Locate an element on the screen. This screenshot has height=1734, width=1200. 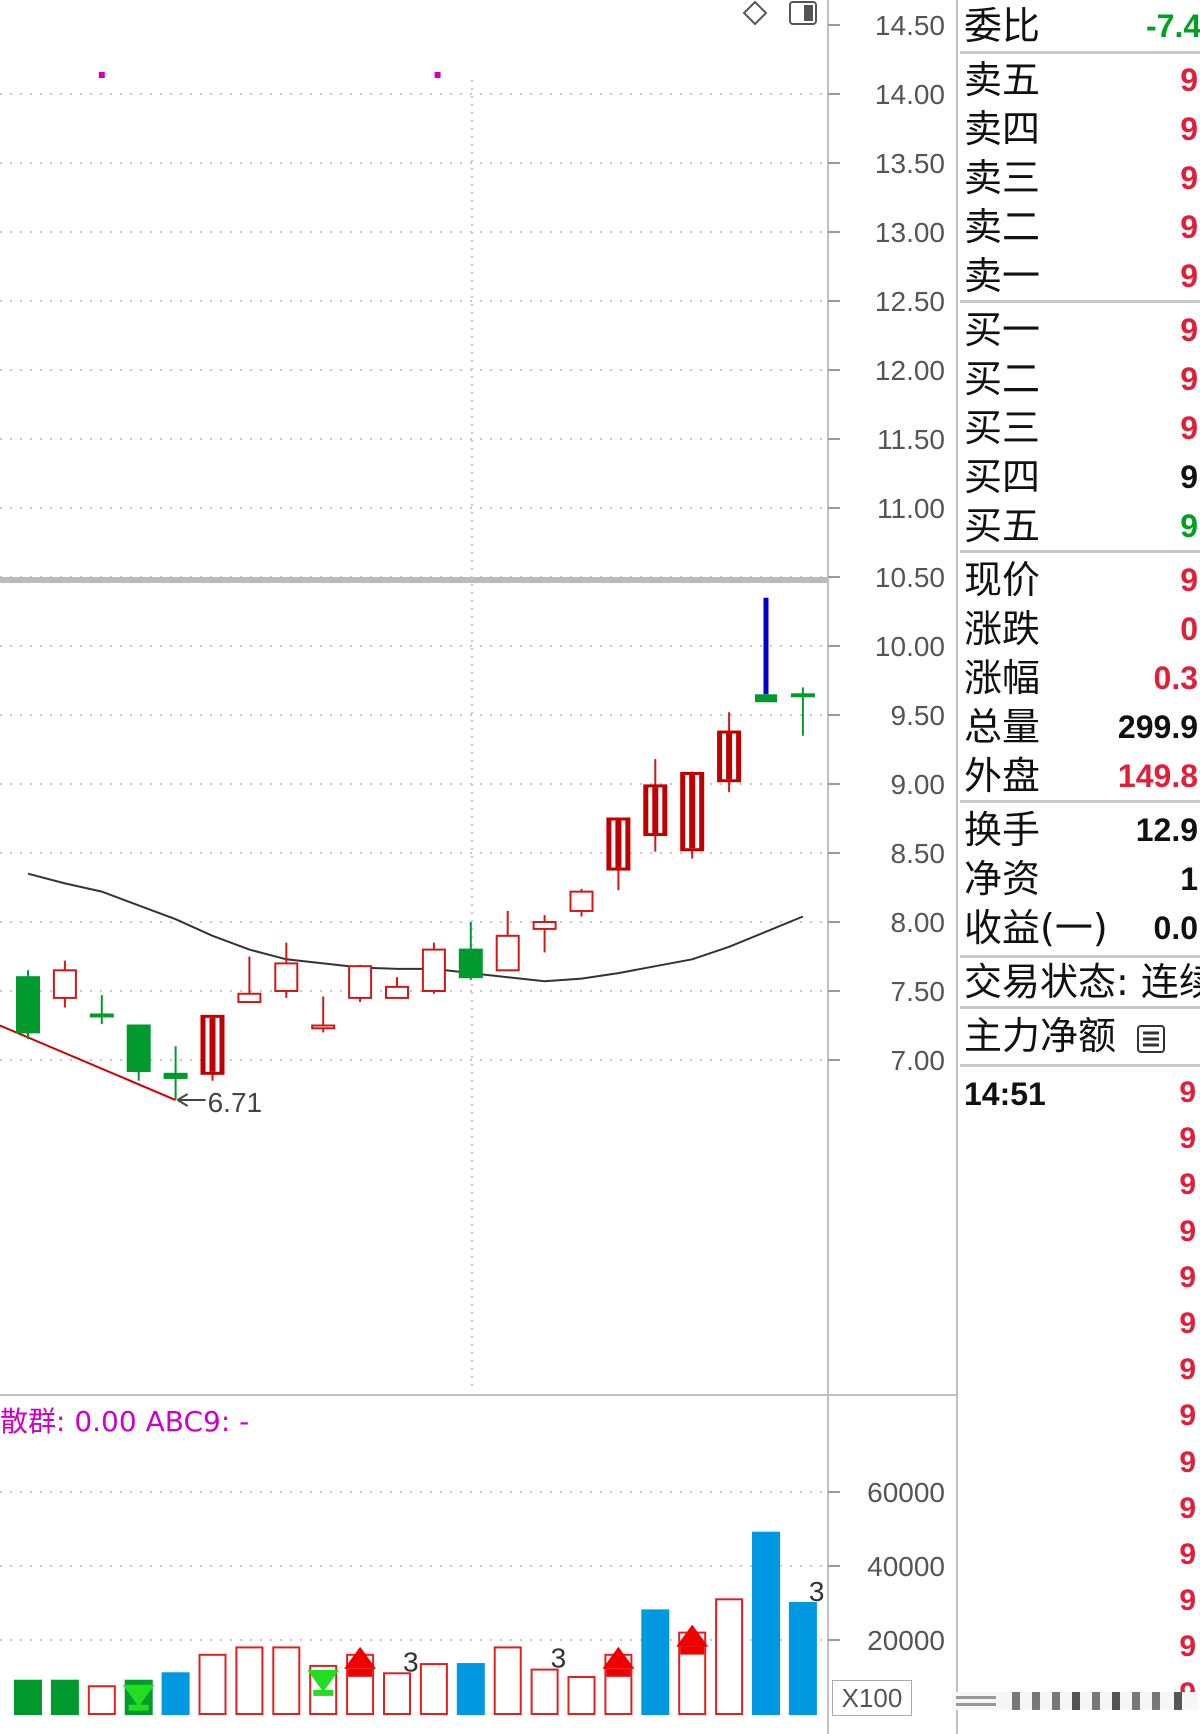
price-tick-label: 14.50 is located at coordinates (910, 25).